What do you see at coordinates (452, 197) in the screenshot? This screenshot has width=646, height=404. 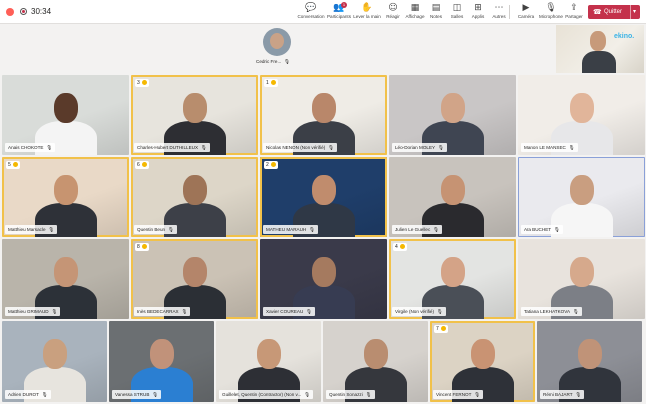 I see `participant-tile: Julien Le Guellec 🎙` at bounding box center [452, 197].